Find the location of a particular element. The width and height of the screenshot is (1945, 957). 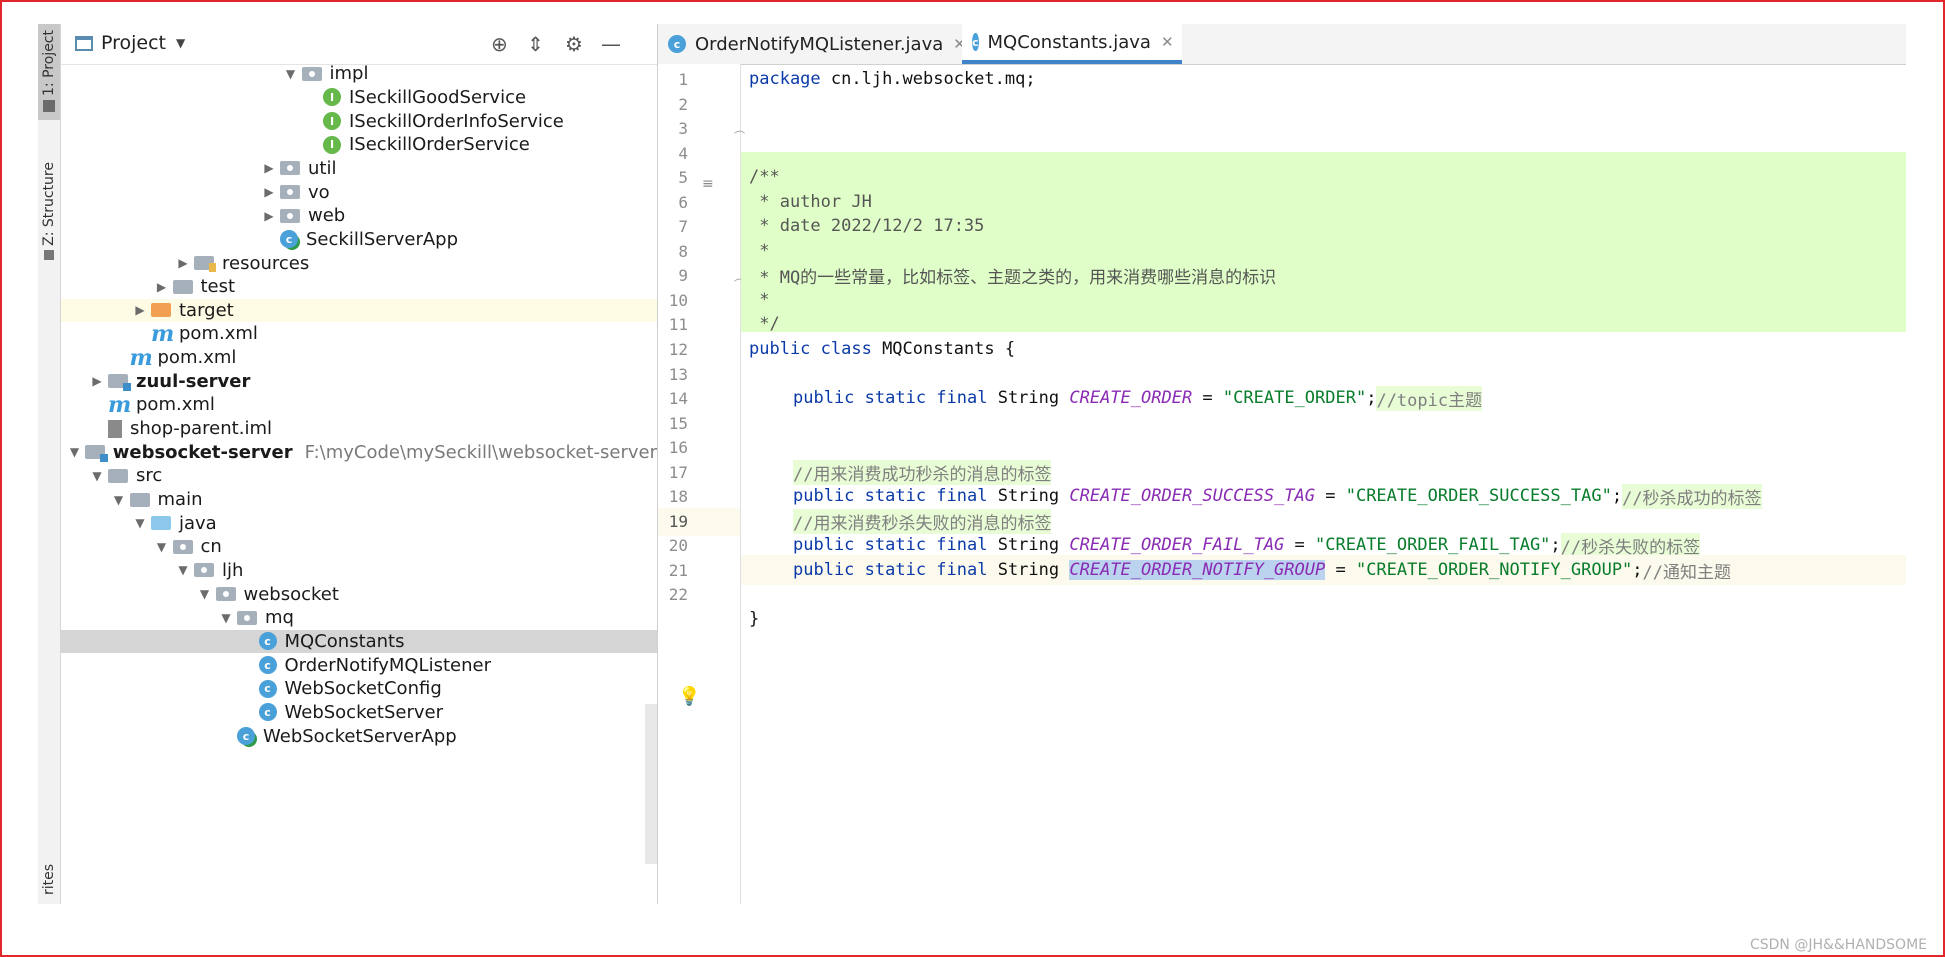

line-number: 12 is located at coordinates (678, 349).